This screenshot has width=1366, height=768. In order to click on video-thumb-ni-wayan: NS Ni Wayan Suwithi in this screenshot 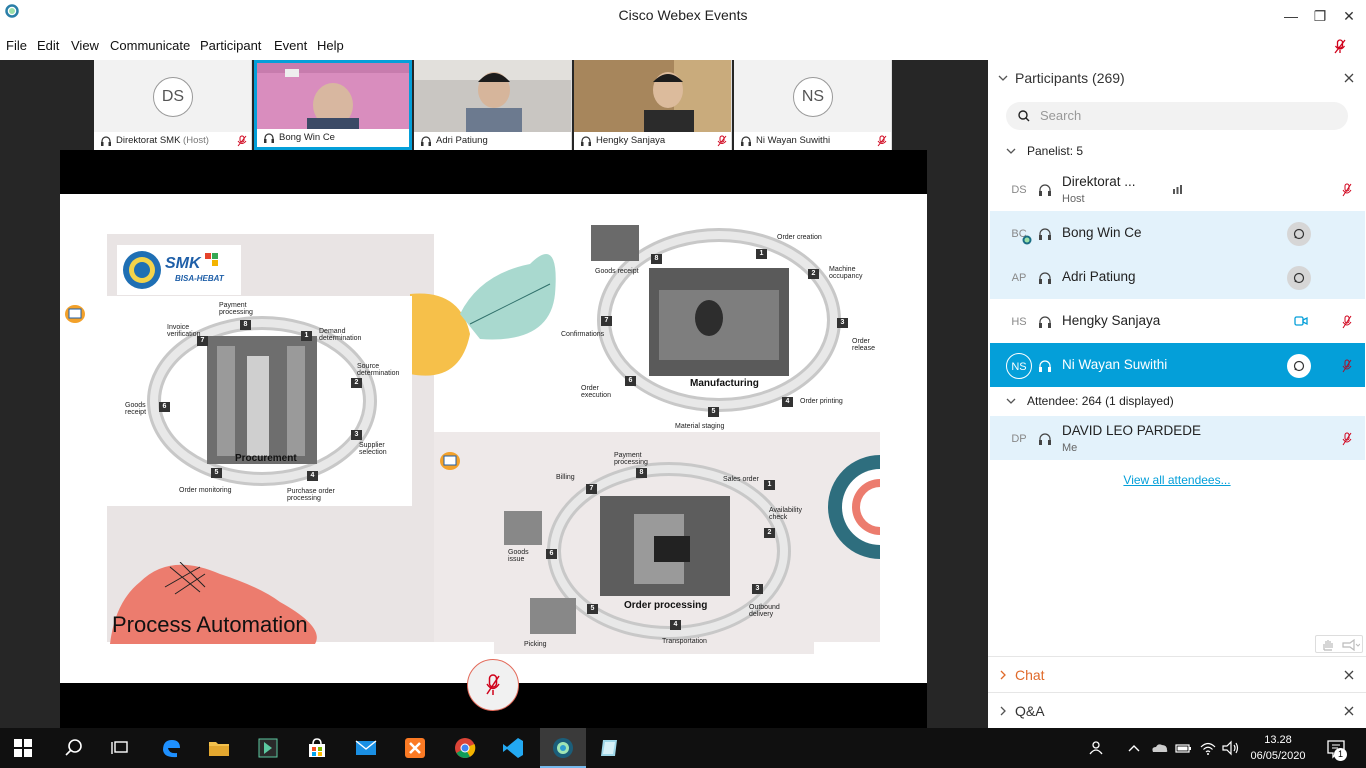, I will do `click(813, 105)`.